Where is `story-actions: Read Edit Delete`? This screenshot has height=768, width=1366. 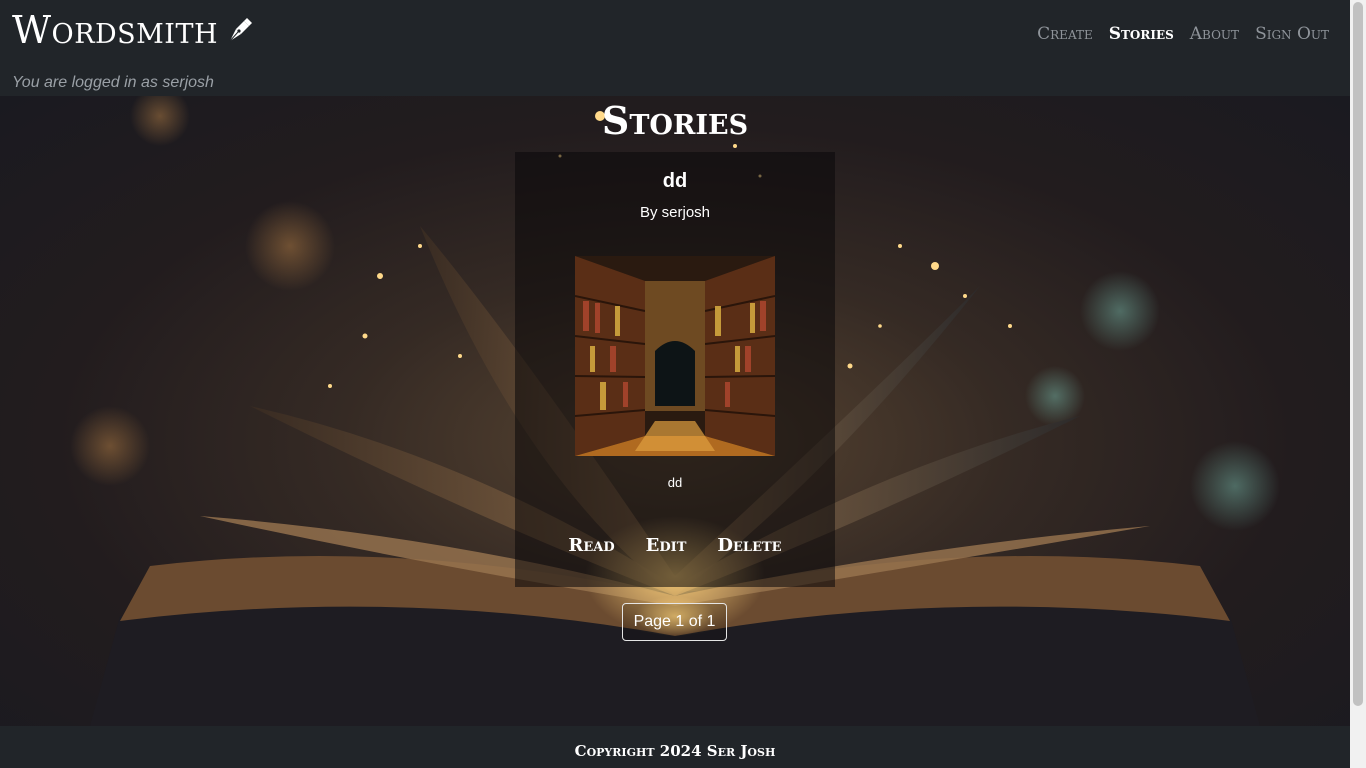 story-actions: Read Edit Delete is located at coordinates (675, 545).